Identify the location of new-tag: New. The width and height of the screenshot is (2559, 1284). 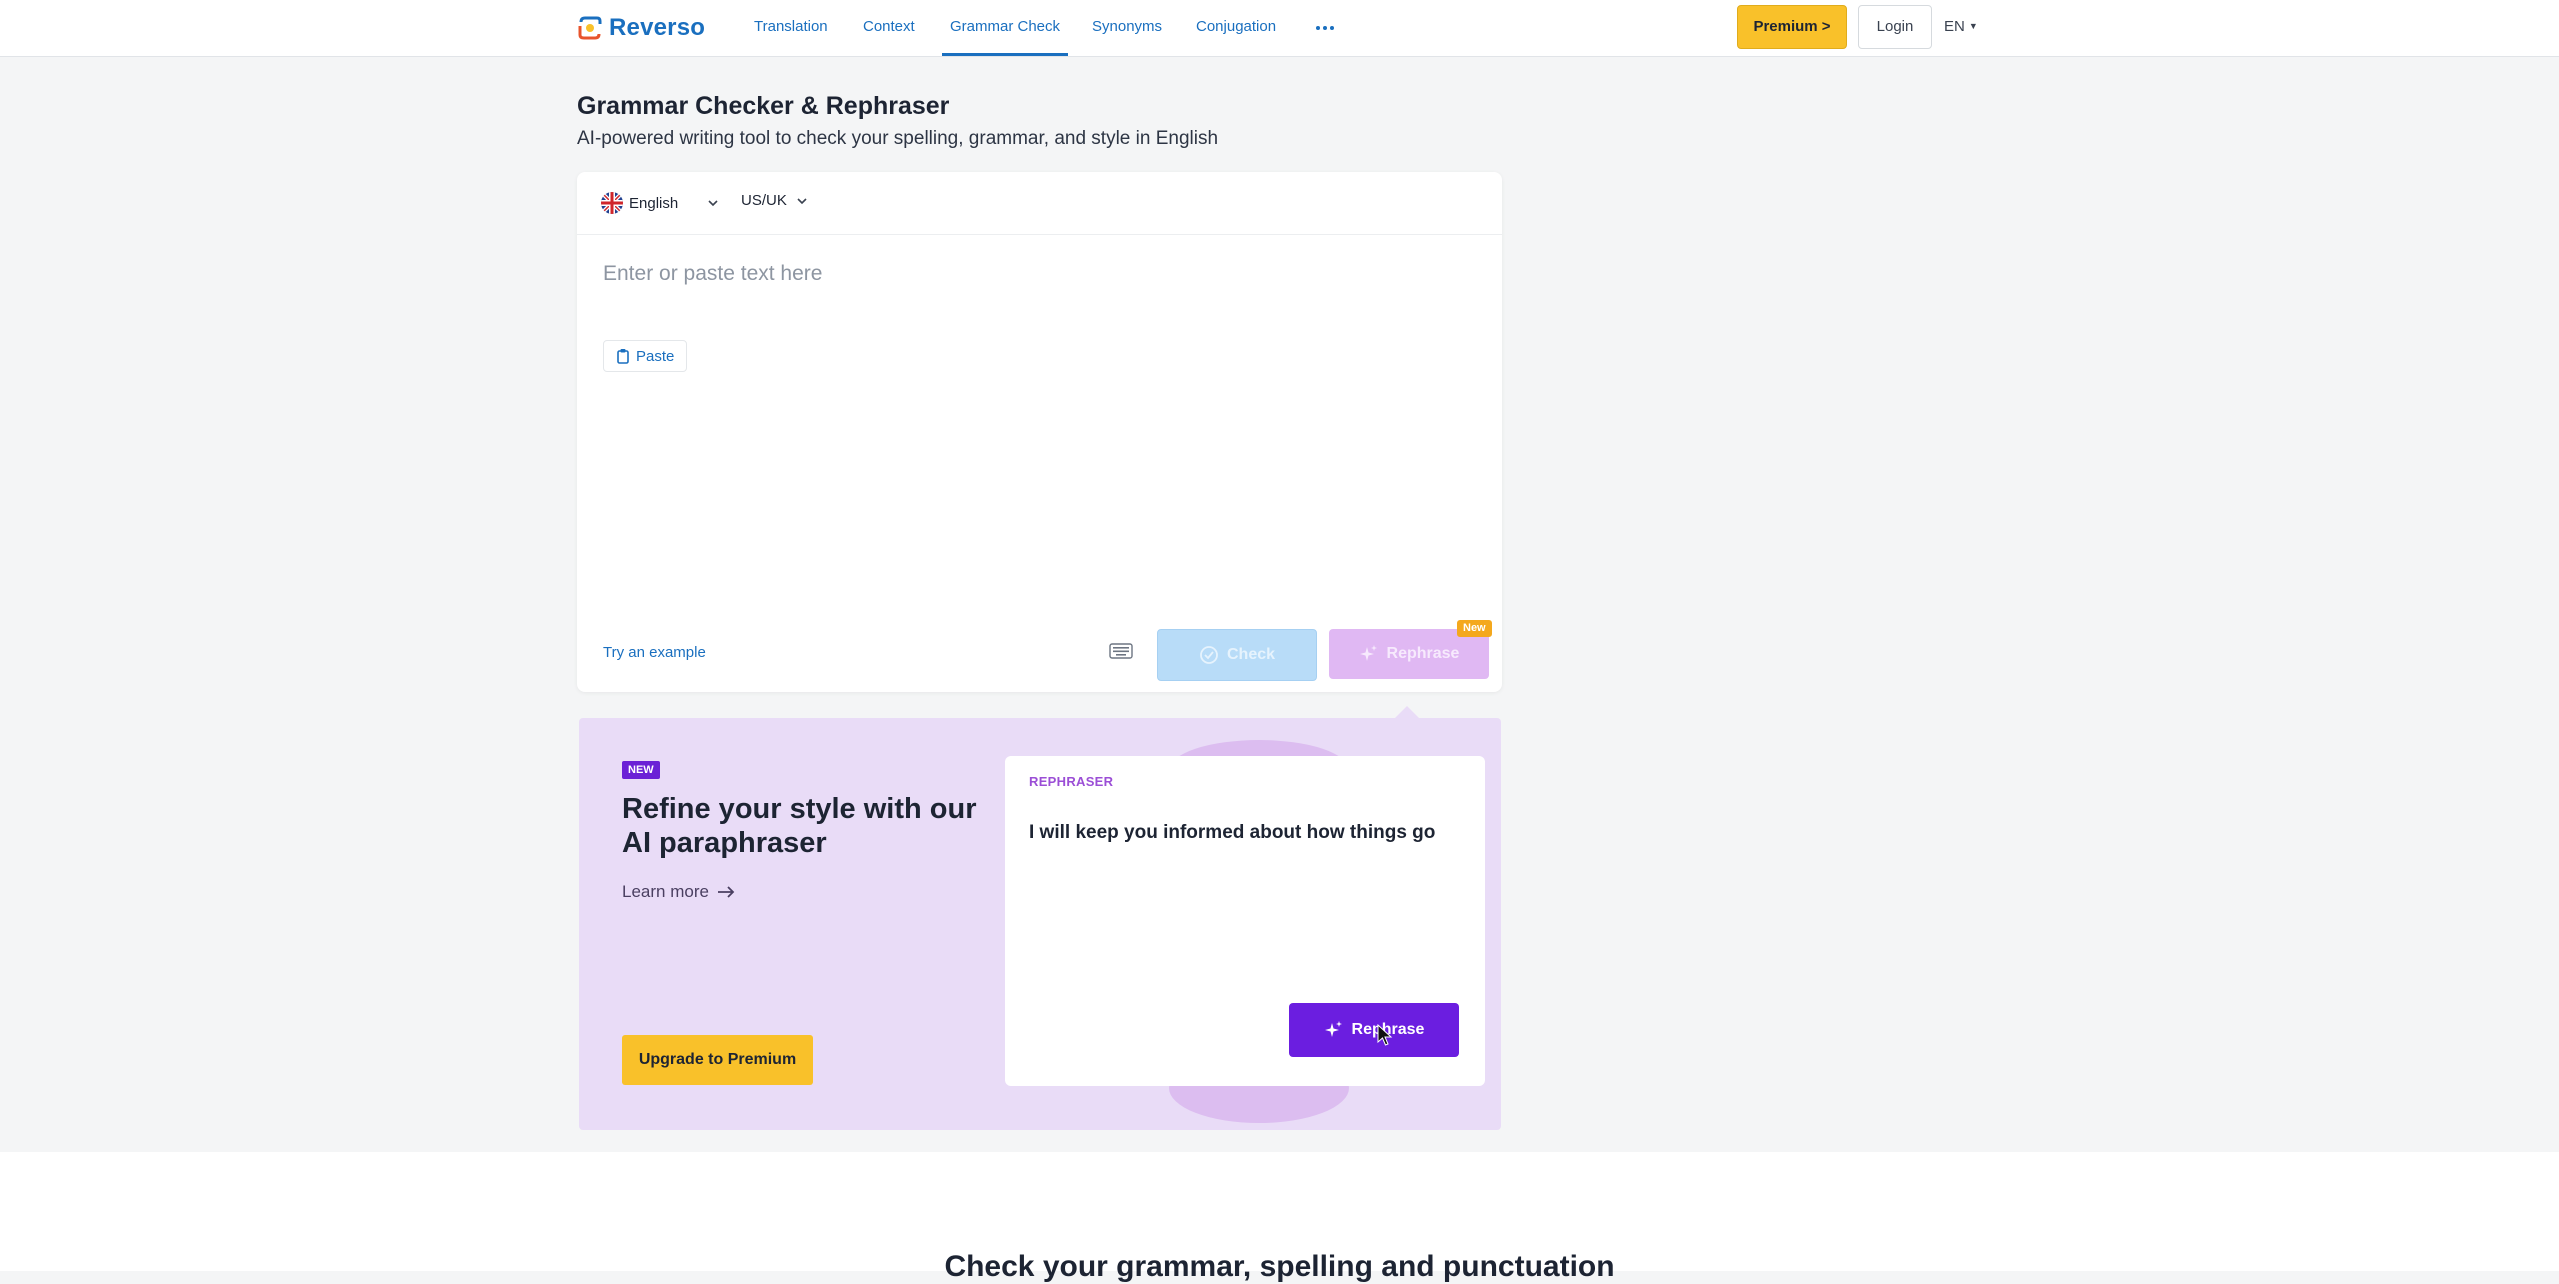
(1474, 628).